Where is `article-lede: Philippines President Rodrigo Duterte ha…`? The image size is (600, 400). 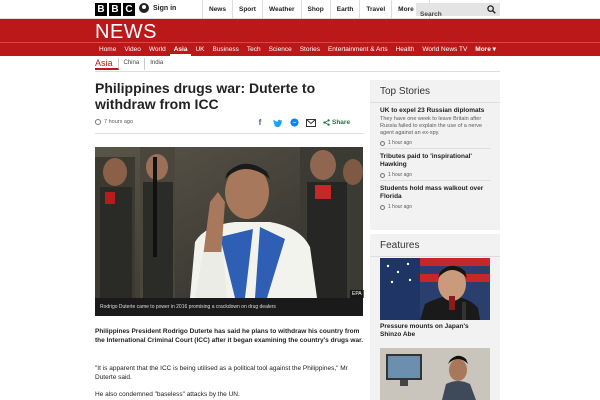 article-lede: Philippines President Rodrigo Duterte ha… is located at coordinates (229, 336).